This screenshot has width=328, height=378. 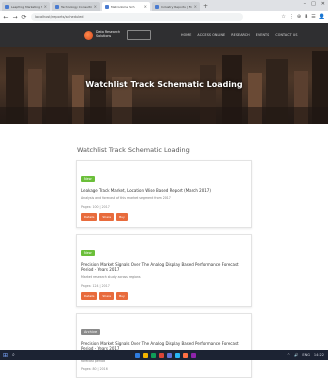 I want to click on tray-expand-icon: ^, so click(x=288, y=355).